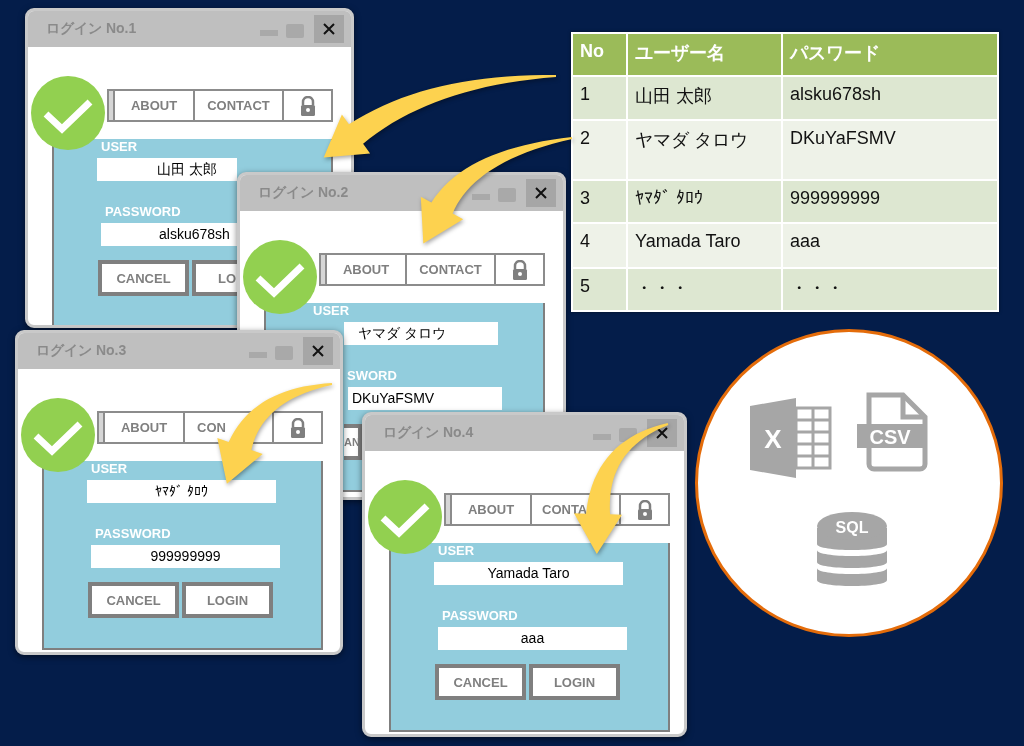 The width and height of the screenshot is (1024, 746). What do you see at coordinates (425, 398) in the screenshot?
I see `input-field: DKuYaFSMV` at bounding box center [425, 398].